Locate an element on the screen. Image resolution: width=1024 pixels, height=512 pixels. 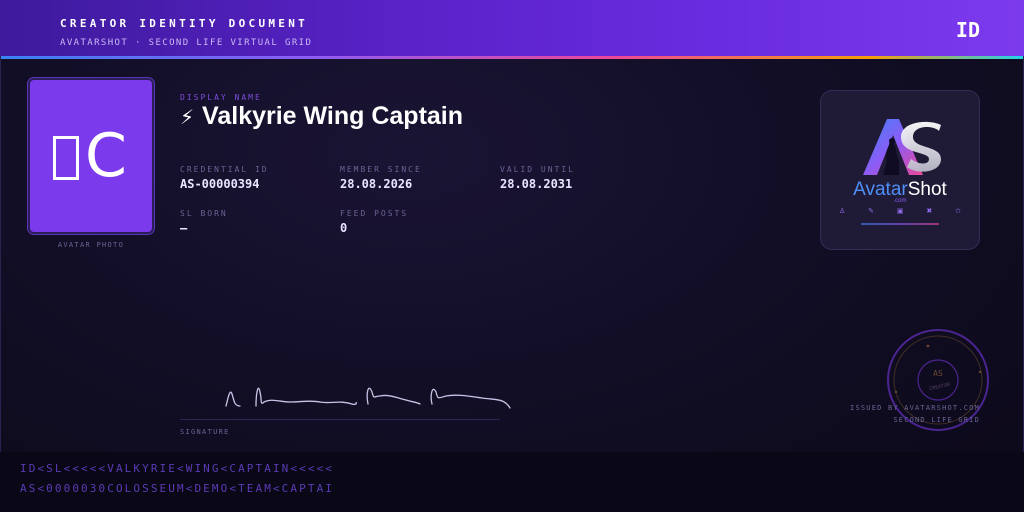
sl-born-label: SL BORN is located at coordinates (204, 213).